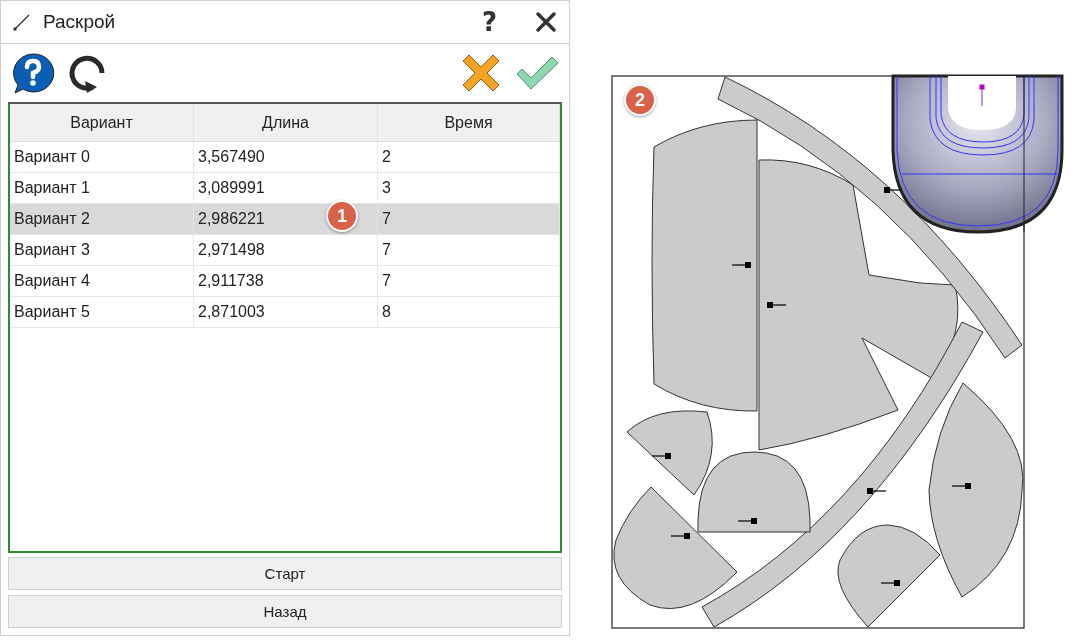 The image size is (1088, 641). I want to click on close-button, so click(546, 22).